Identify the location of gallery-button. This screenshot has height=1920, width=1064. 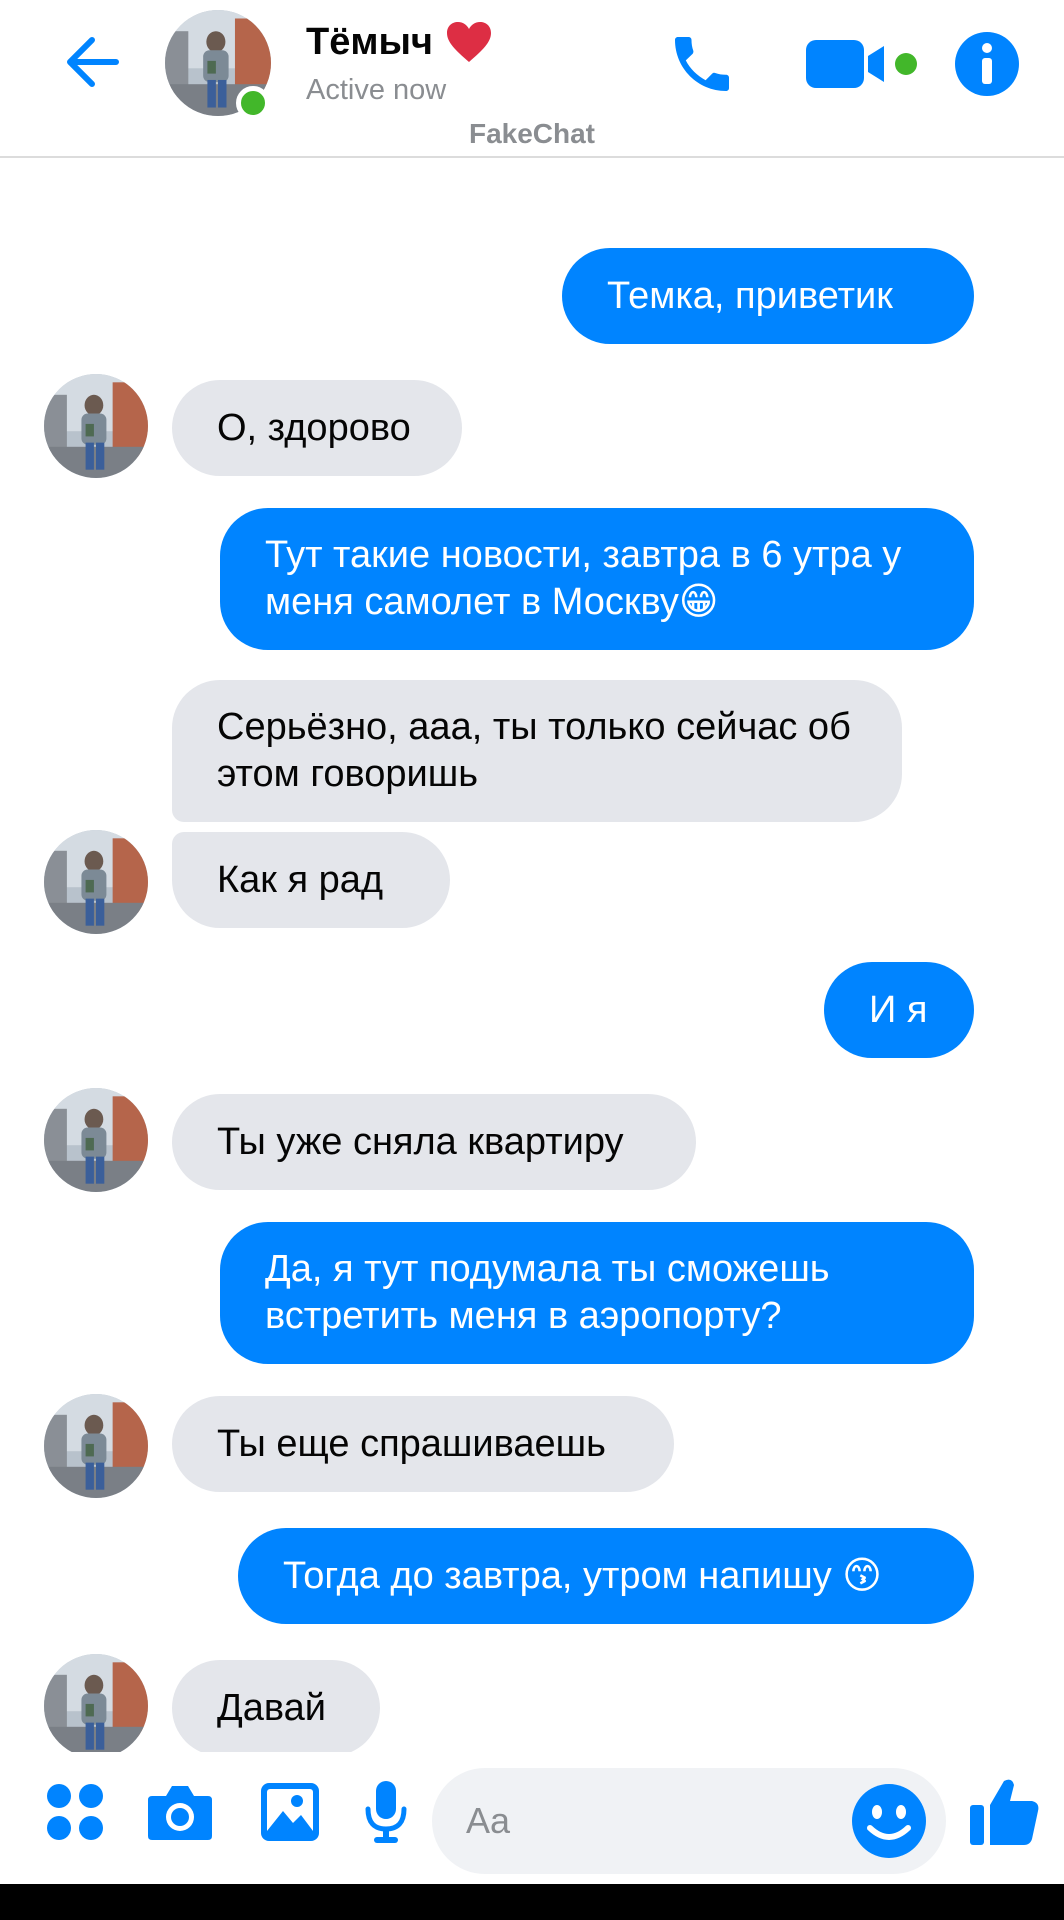
(290, 1812).